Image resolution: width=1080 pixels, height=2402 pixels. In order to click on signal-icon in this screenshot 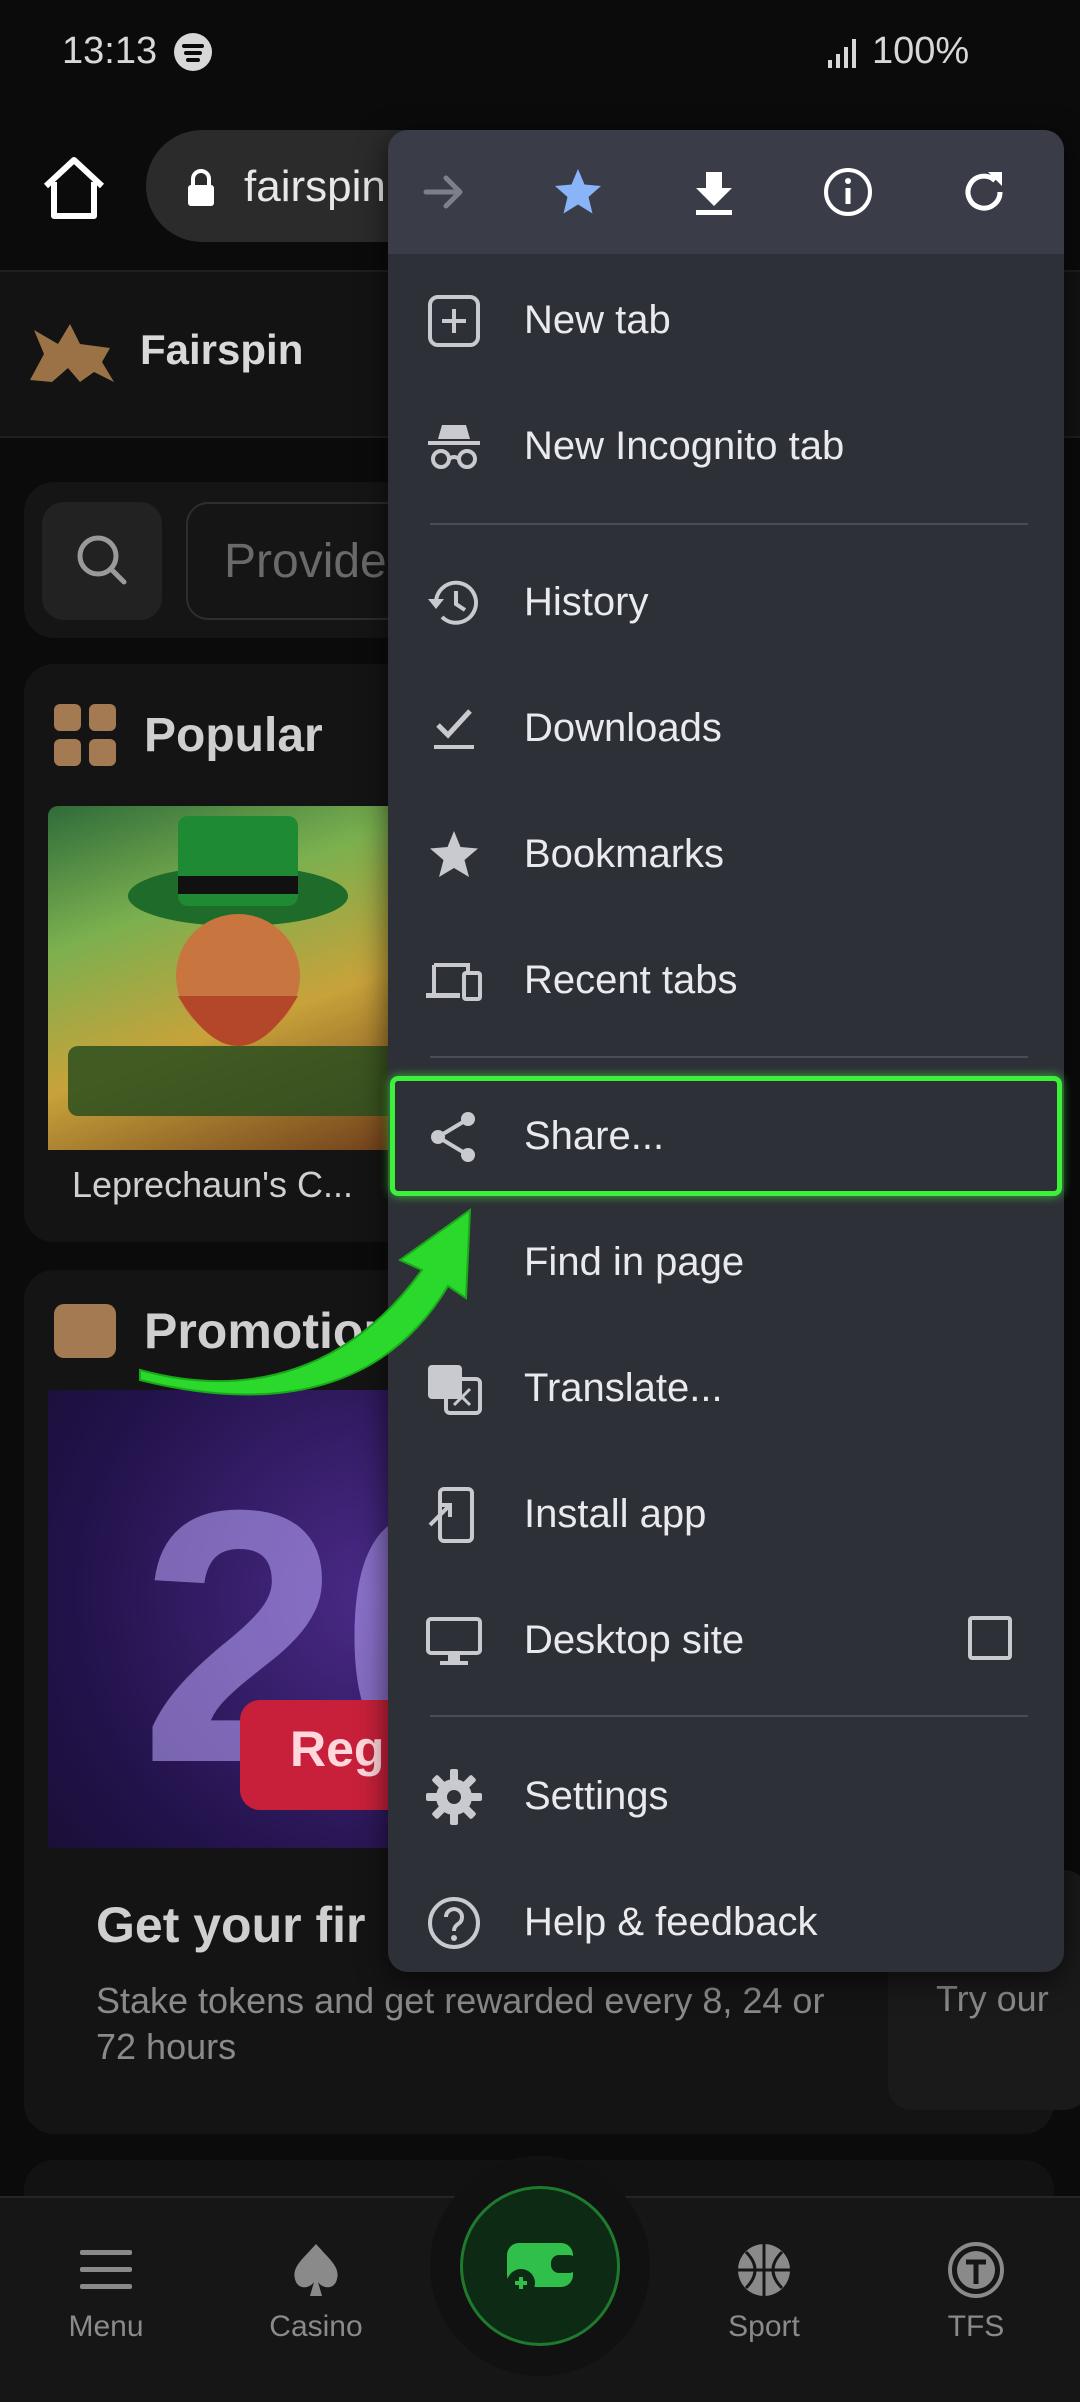, I will do `click(842, 53)`.